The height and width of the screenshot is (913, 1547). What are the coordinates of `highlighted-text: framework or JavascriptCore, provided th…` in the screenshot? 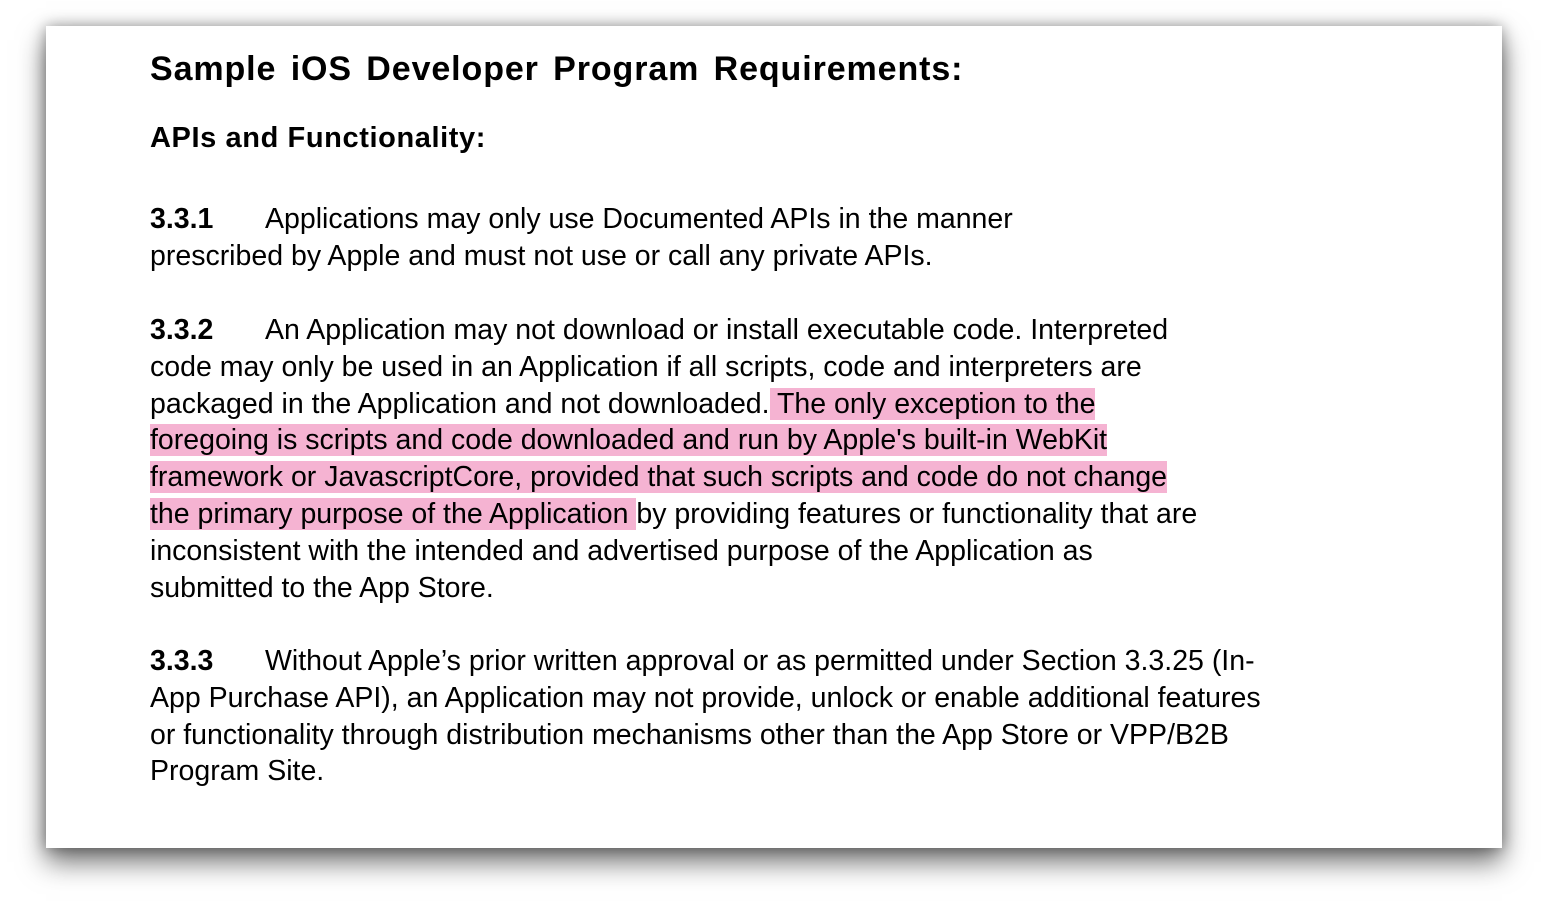 It's located at (659, 477).